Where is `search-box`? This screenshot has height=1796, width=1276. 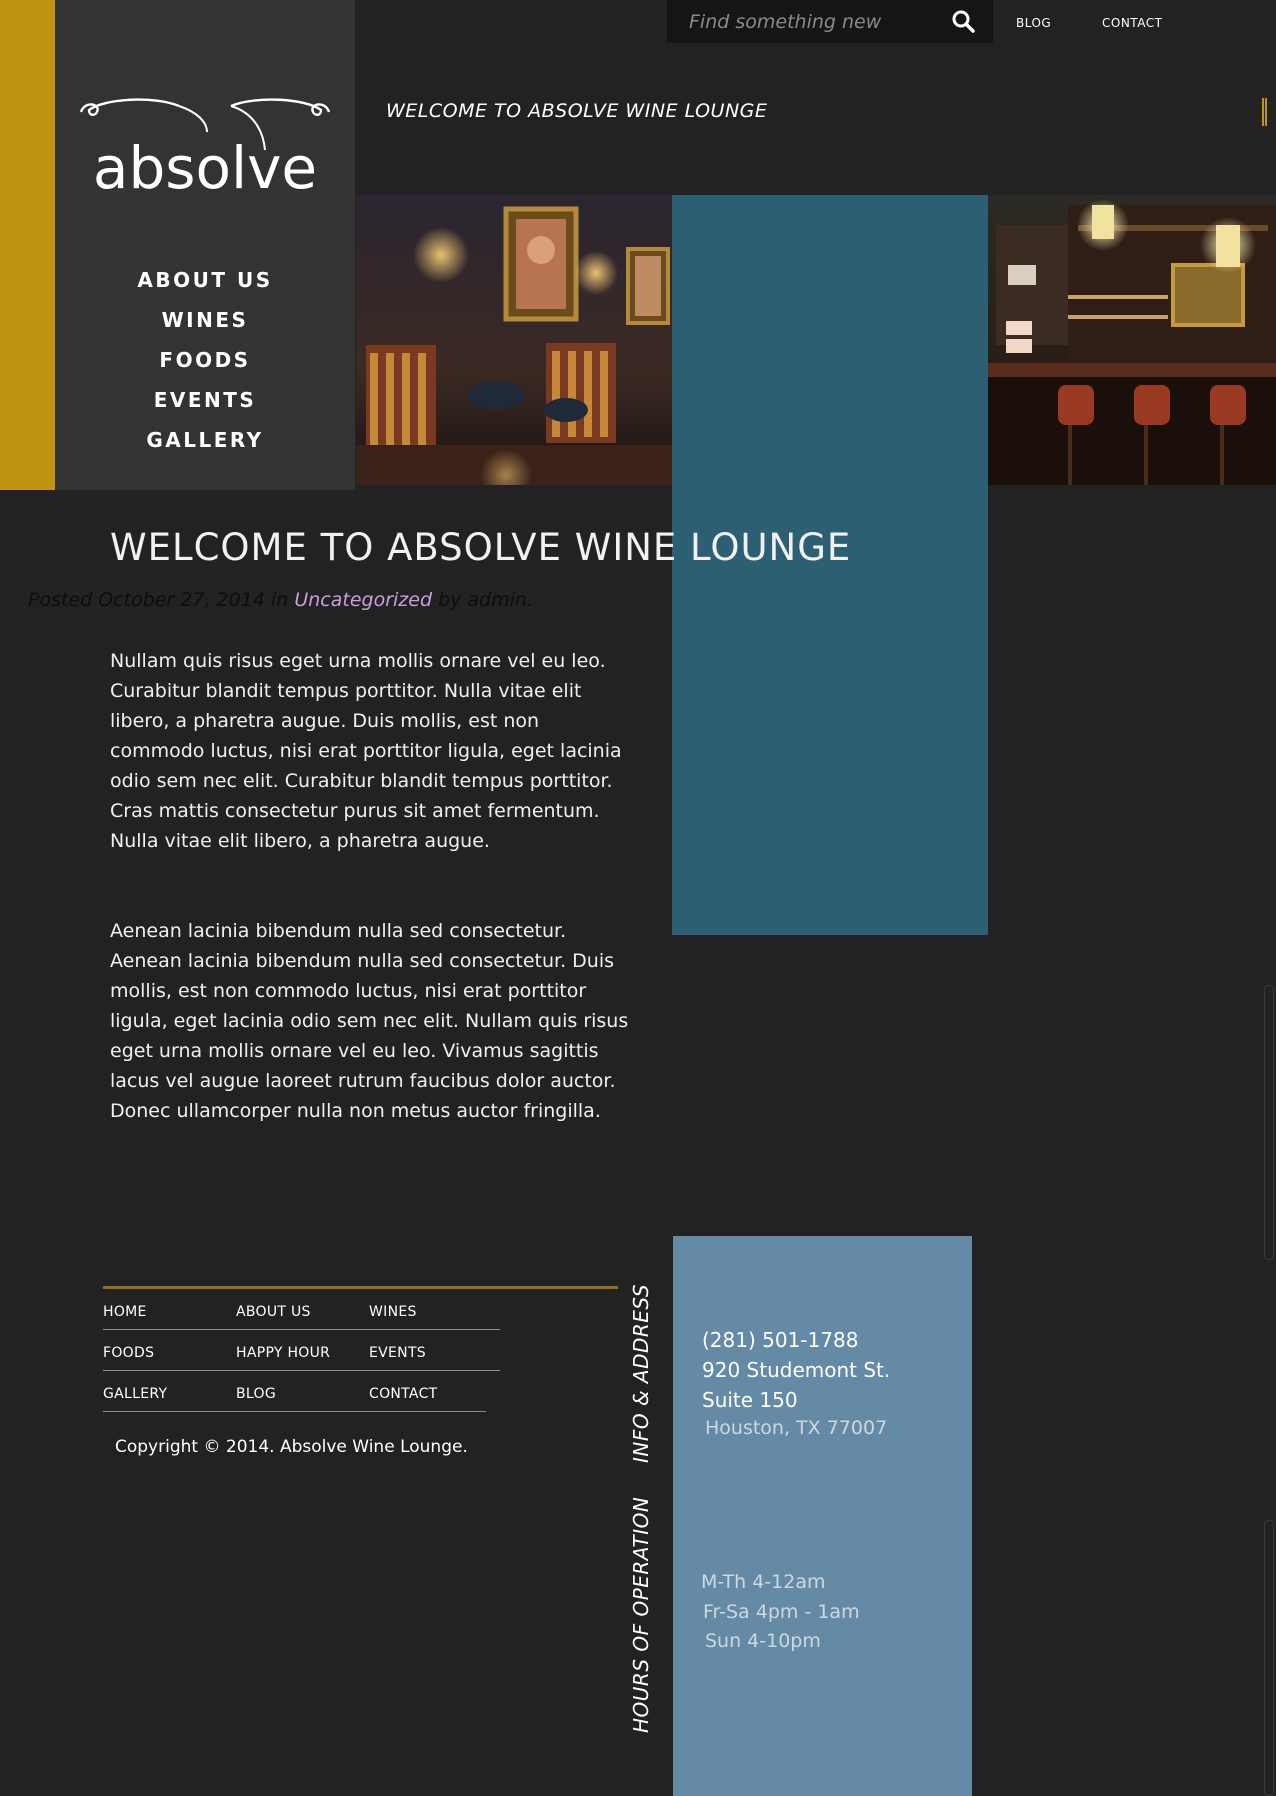 search-box is located at coordinates (830, 21).